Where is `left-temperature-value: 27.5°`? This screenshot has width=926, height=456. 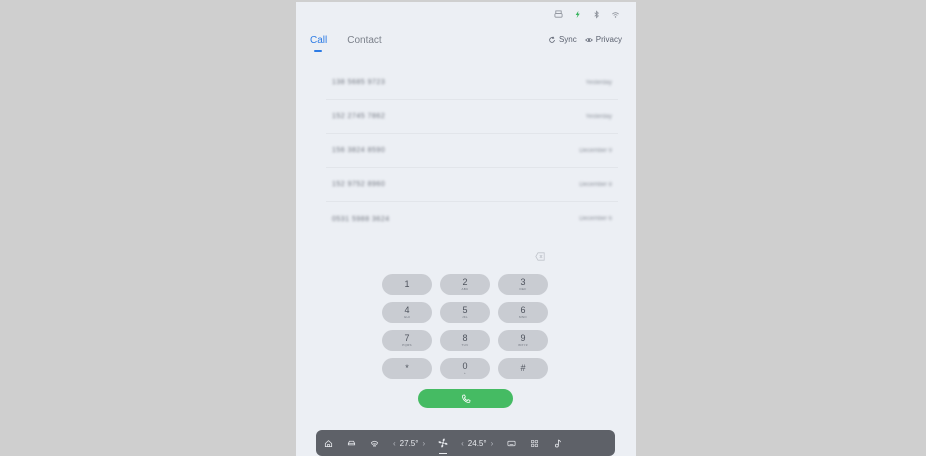
left-temperature-value: 27.5° is located at coordinates (409, 443).